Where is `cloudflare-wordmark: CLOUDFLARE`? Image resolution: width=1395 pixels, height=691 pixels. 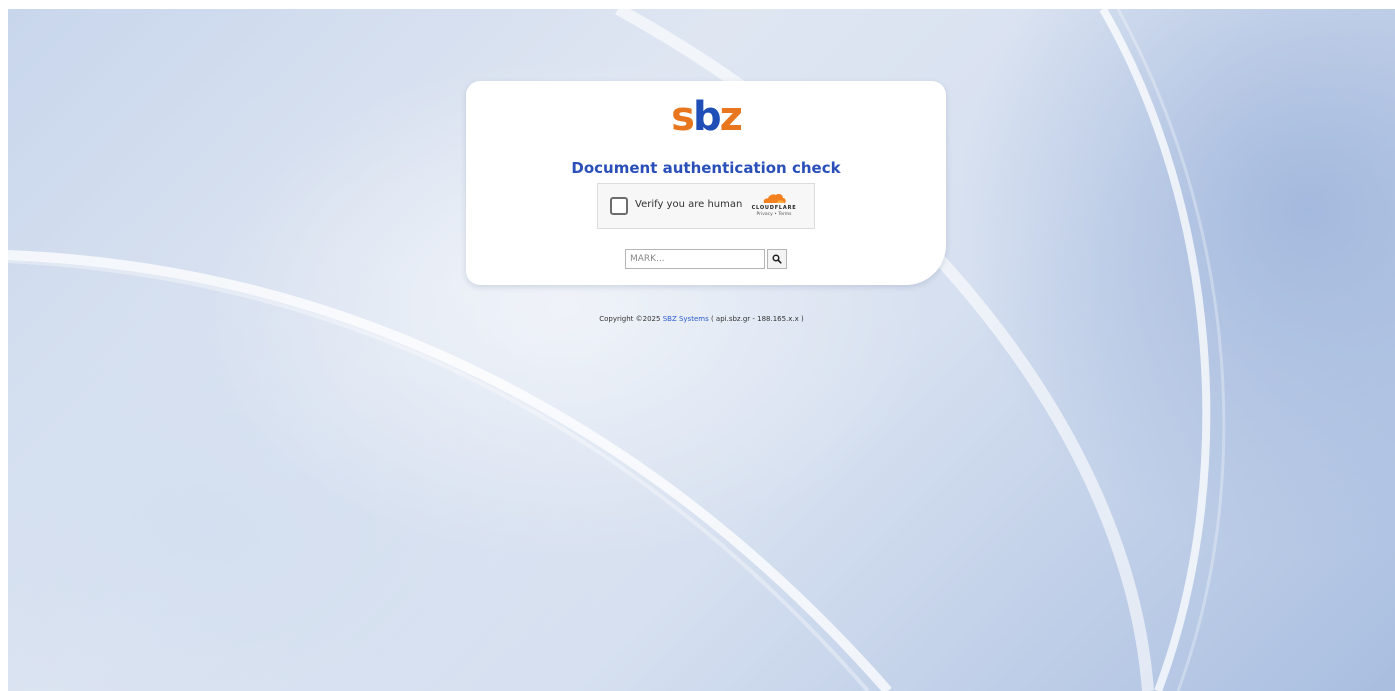 cloudflare-wordmark: CLOUDFLARE is located at coordinates (774, 208).